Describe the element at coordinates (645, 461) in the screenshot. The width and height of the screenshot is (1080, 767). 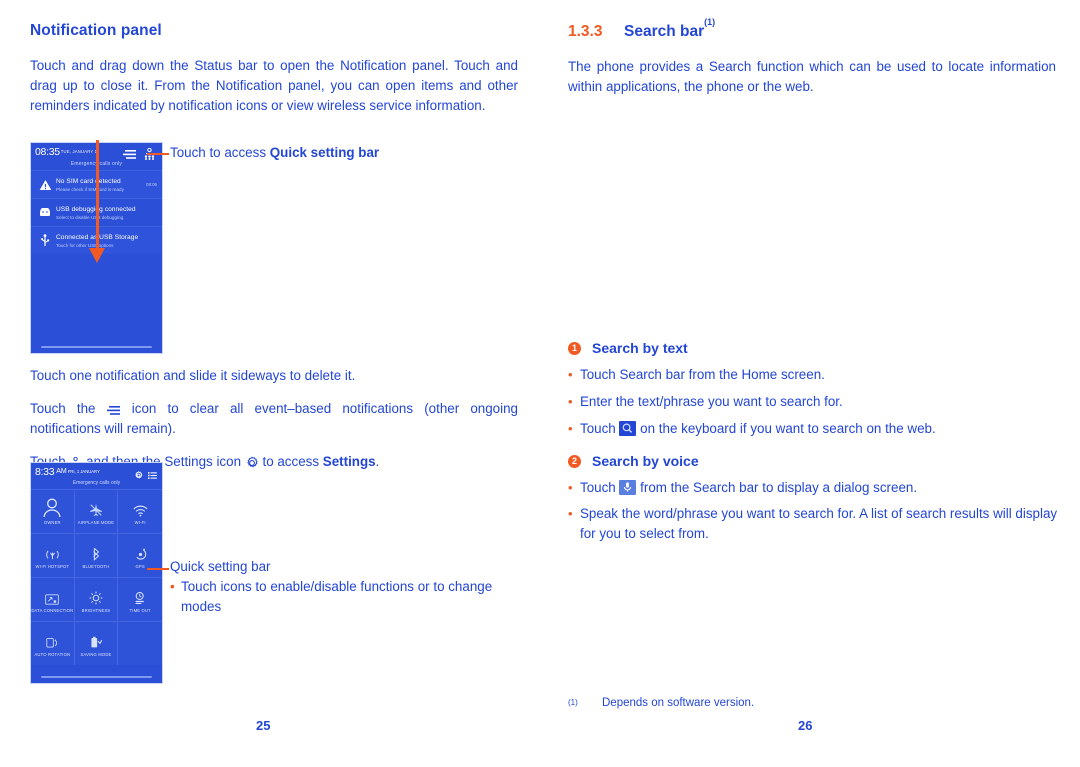
I see `subsection-title: Search by voice` at that location.